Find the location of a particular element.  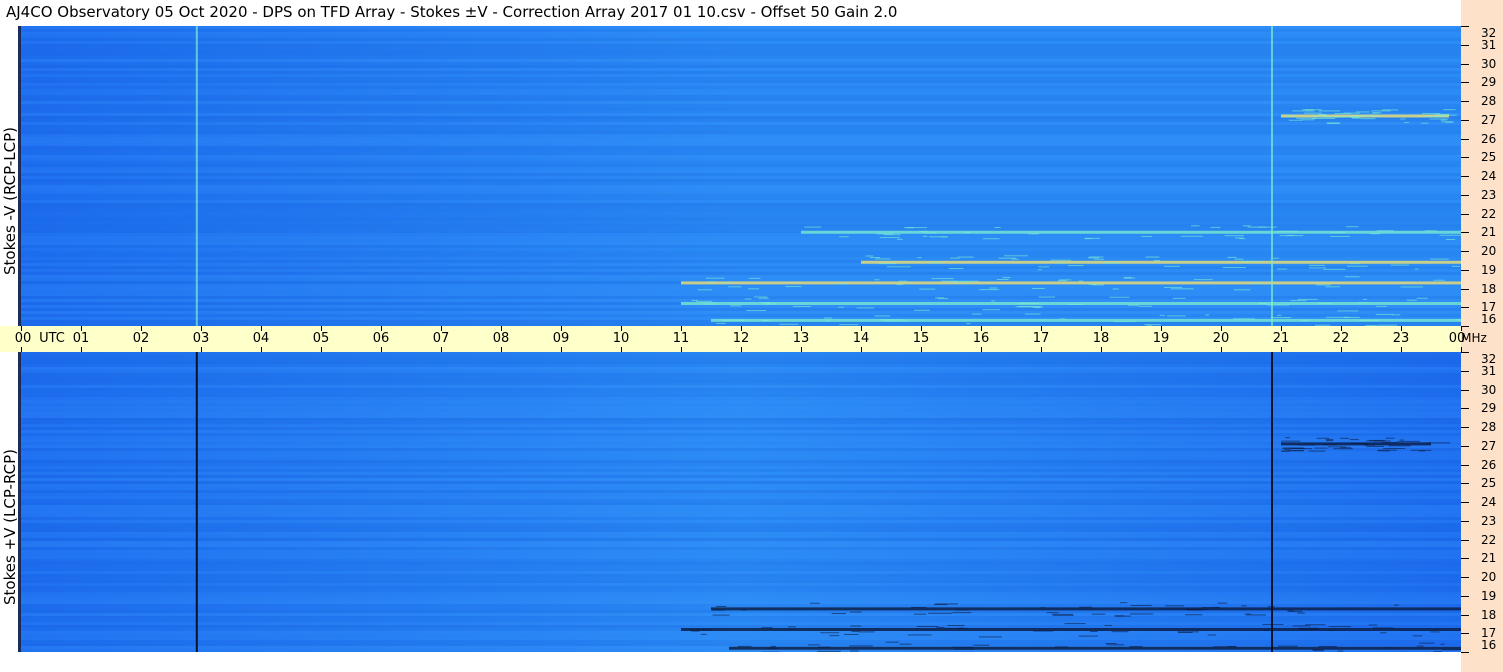

time-tick-label: 02 is located at coordinates (141, 338).